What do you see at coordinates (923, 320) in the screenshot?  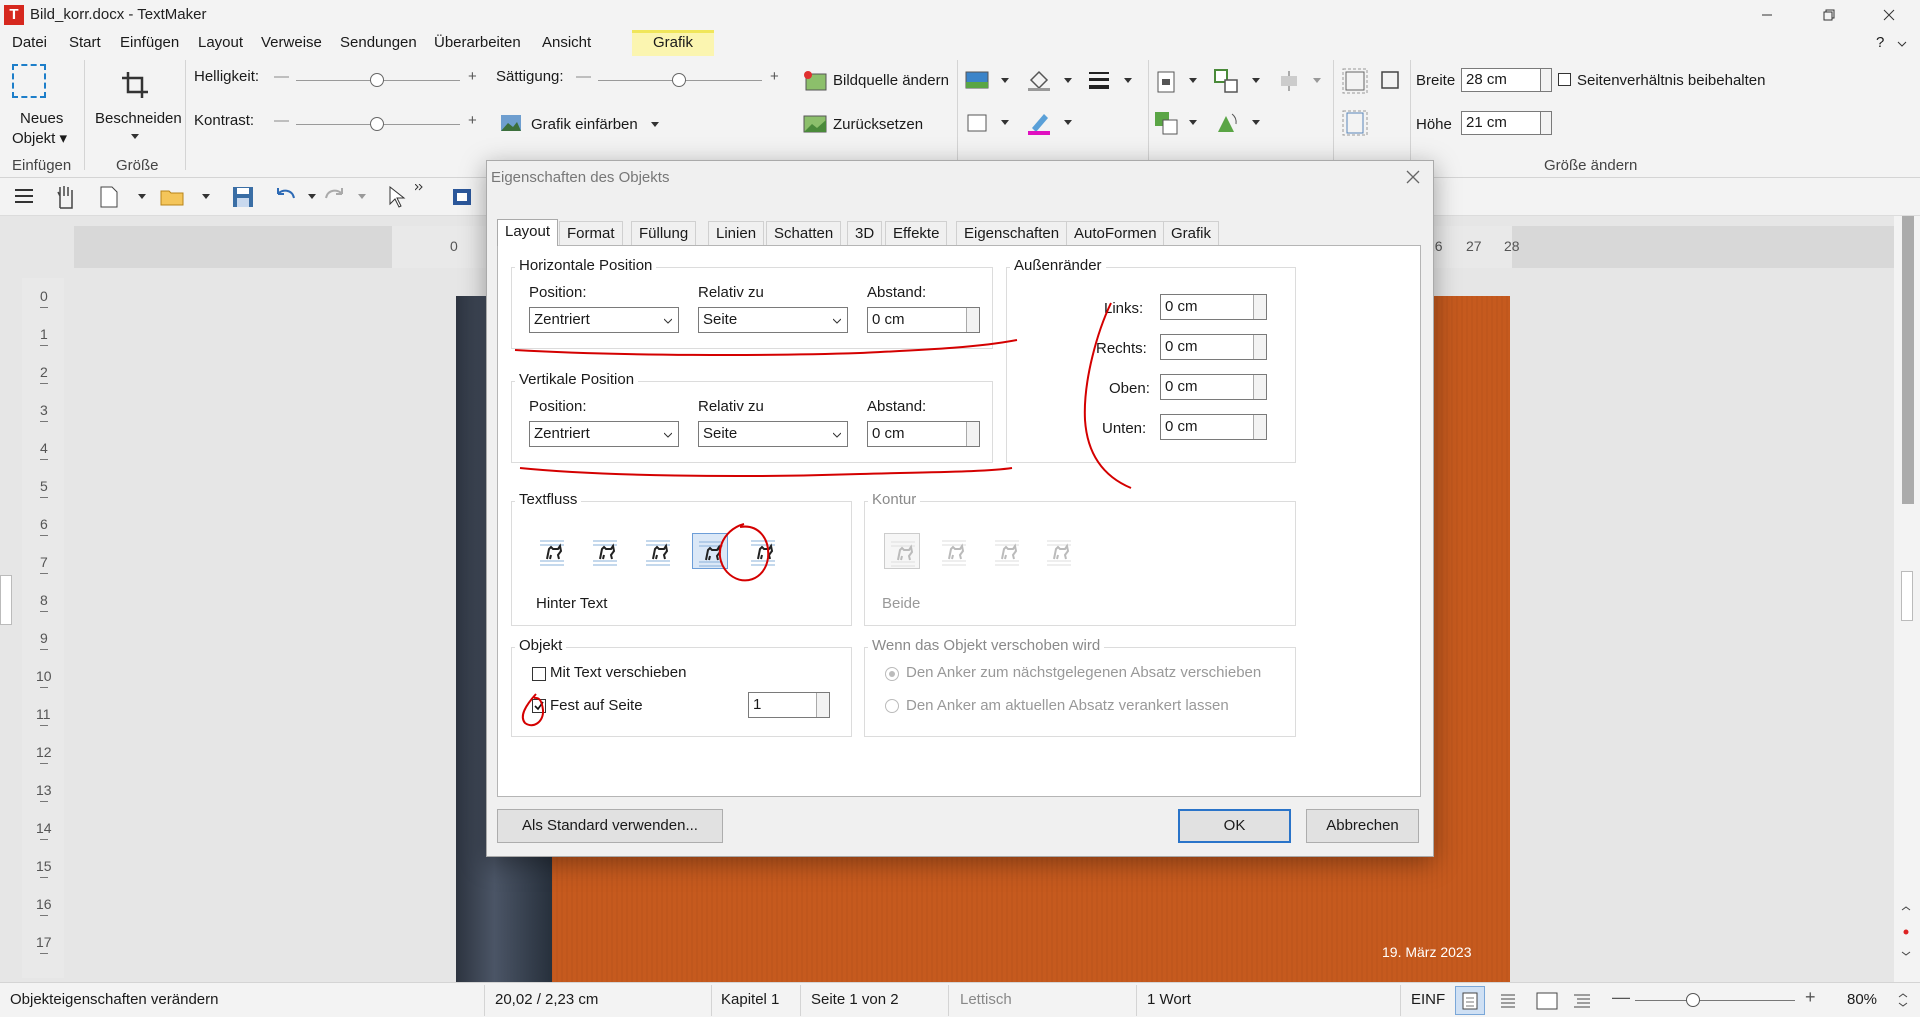 I see `h-distance-input: 0 cm` at bounding box center [923, 320].